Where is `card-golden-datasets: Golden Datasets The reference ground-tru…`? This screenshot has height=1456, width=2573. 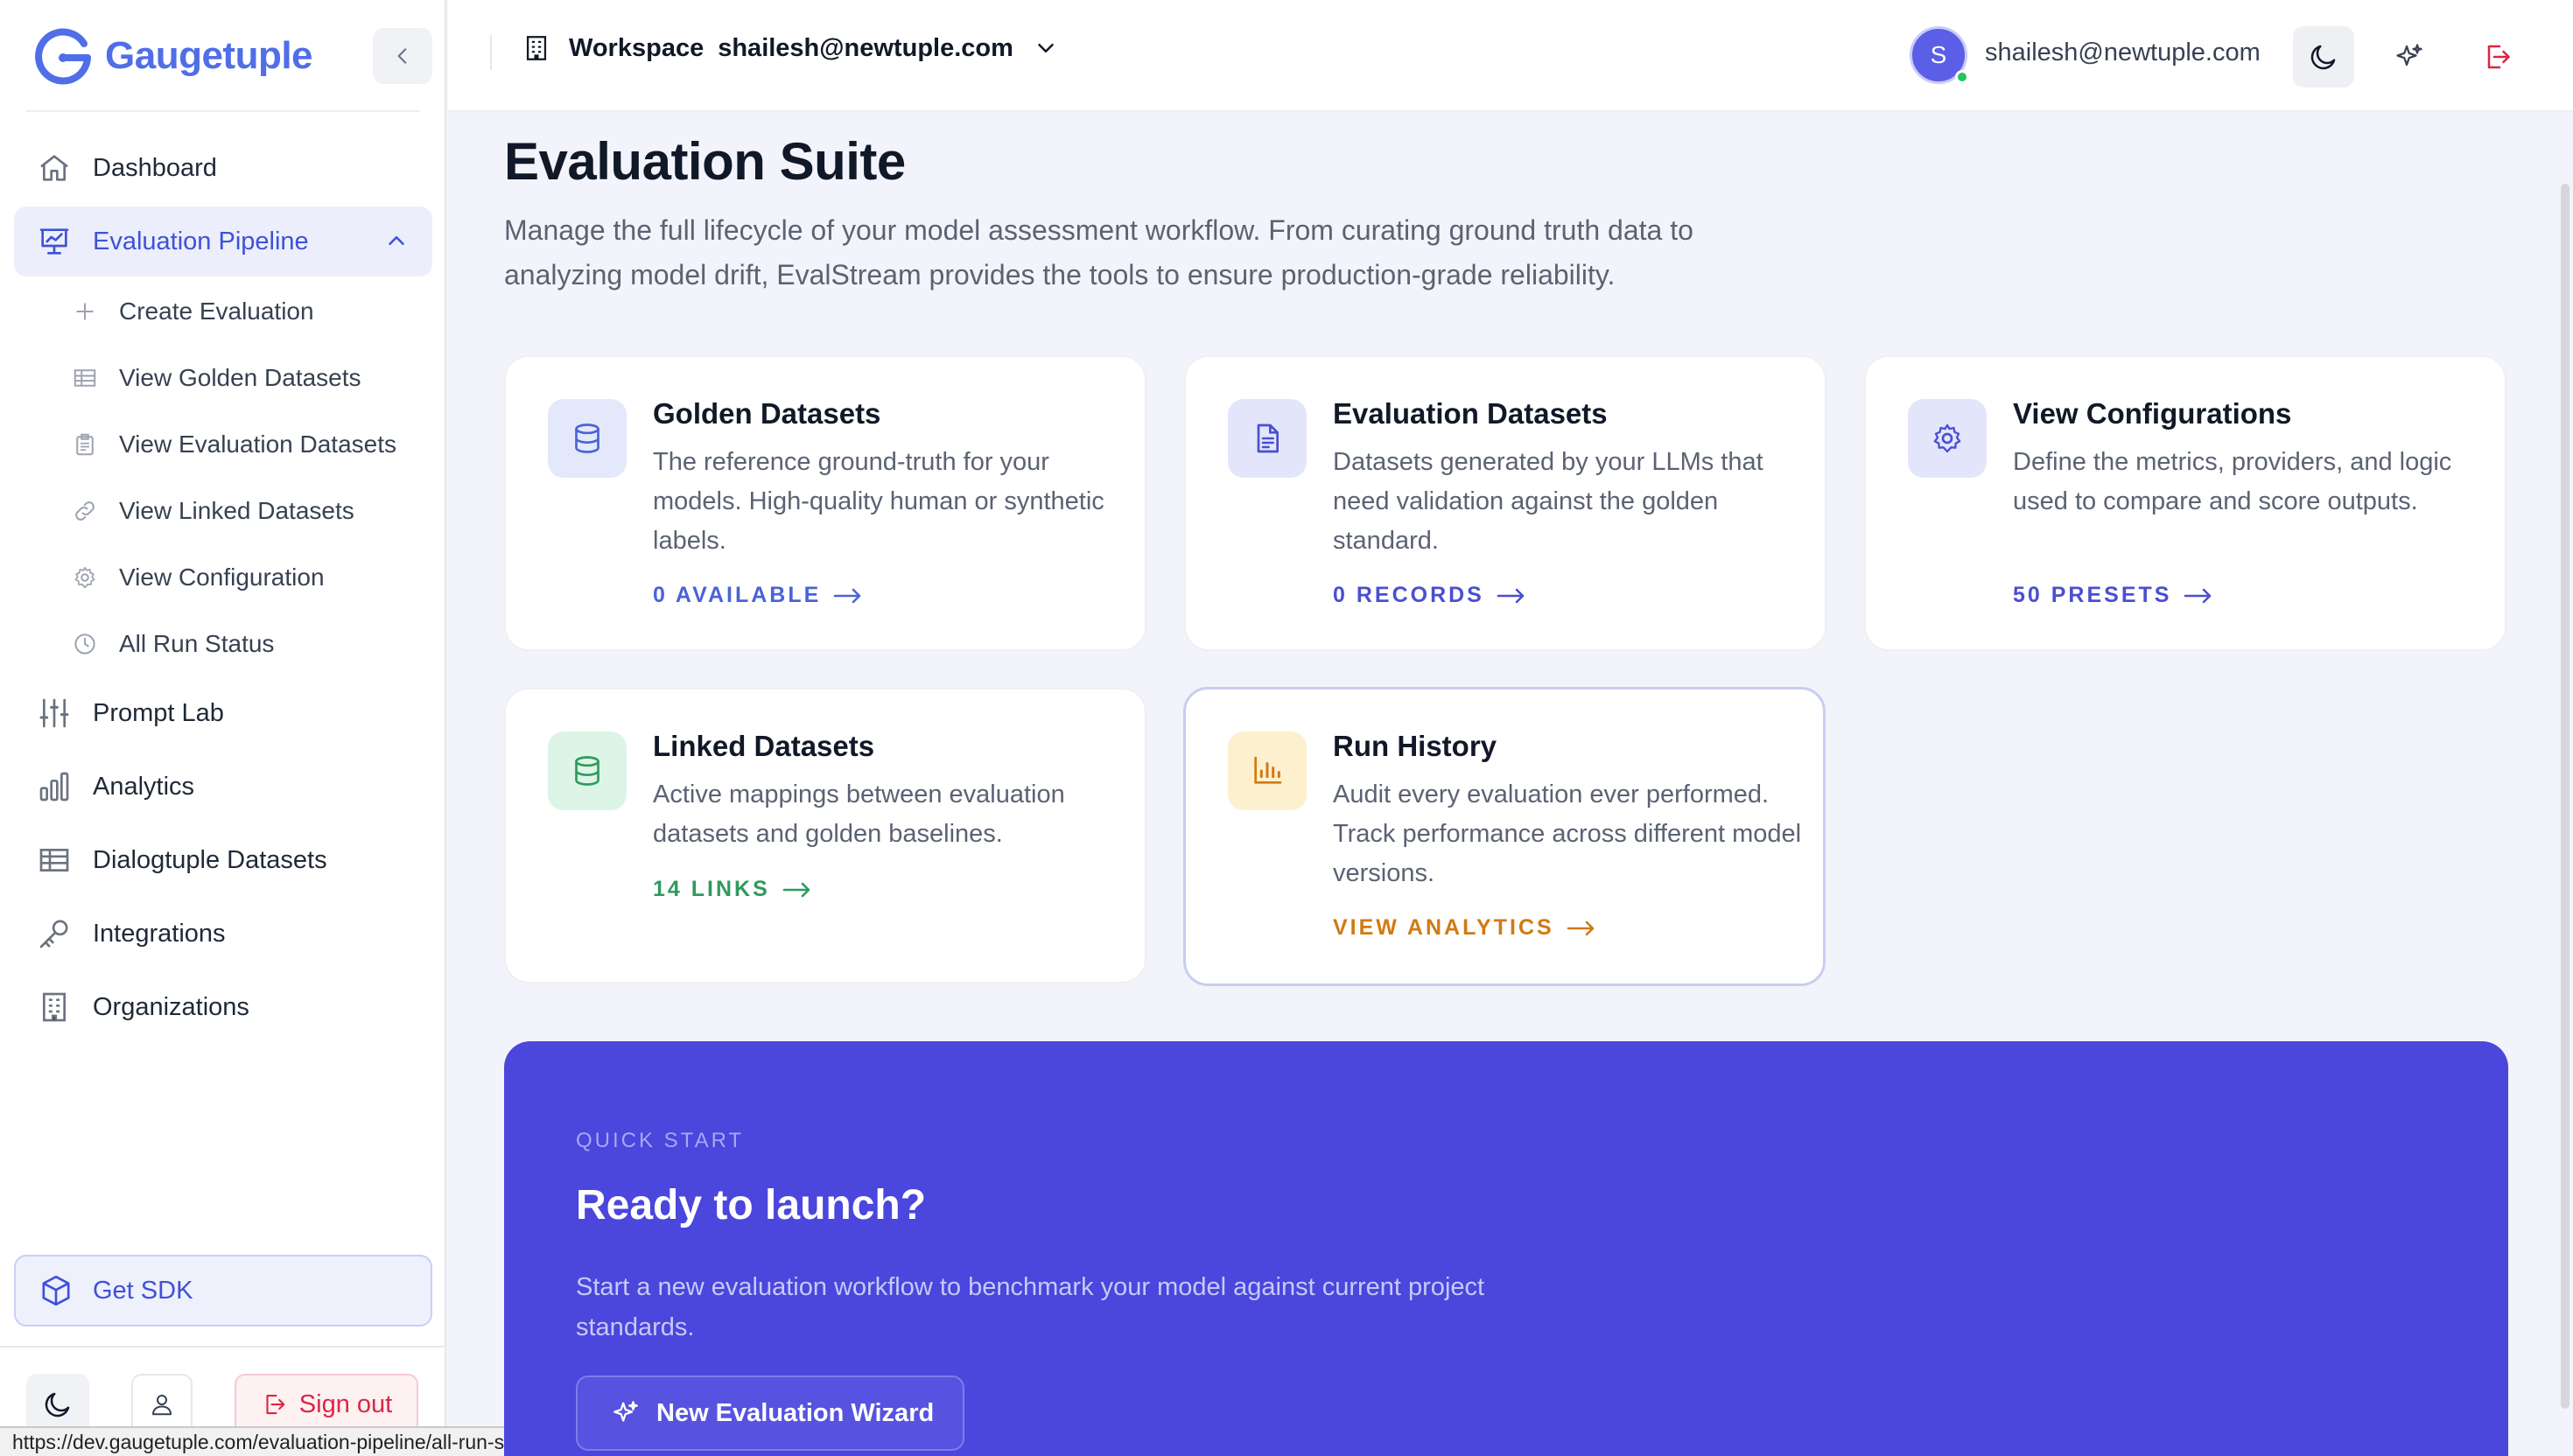 card-golden-datasets: Golden Datasets The reference ground-tru… is located at coordinates (825, 503).